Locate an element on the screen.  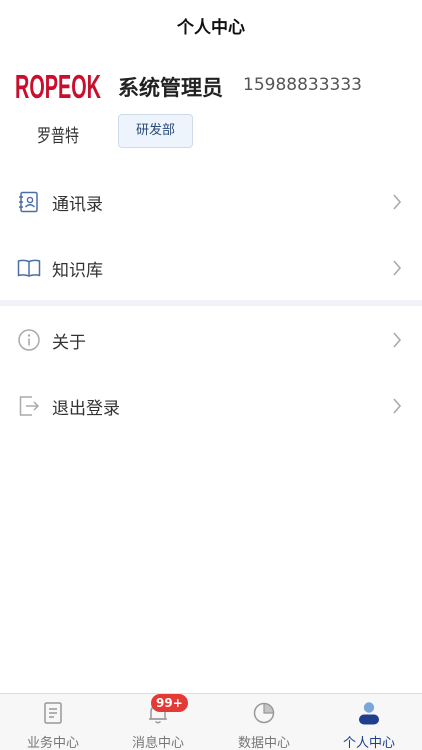
menu-item-logout: 退出登录 is located at coordinates (211, 406).